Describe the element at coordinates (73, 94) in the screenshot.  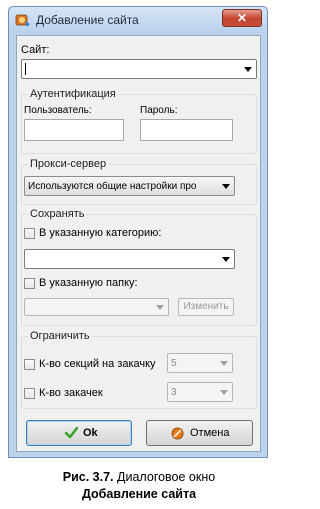
I see `auth-group-title: Аутентификация` at that location.